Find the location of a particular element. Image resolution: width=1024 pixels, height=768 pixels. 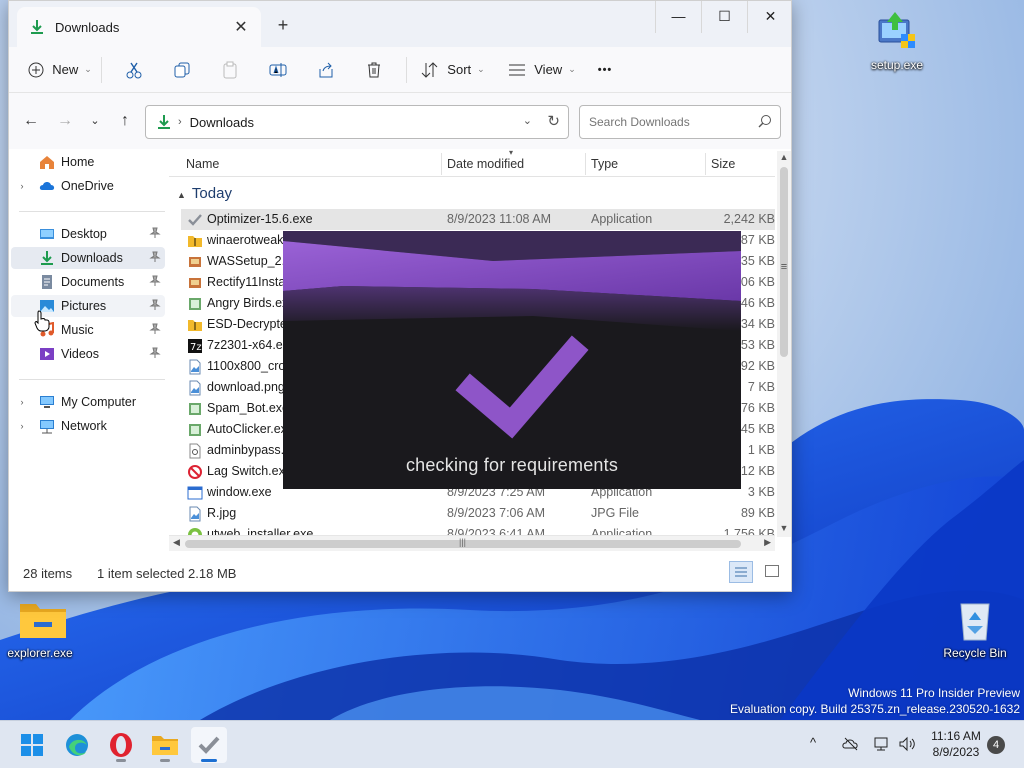

sidebar-item-network: › Network is located at coordinates (88, 426).